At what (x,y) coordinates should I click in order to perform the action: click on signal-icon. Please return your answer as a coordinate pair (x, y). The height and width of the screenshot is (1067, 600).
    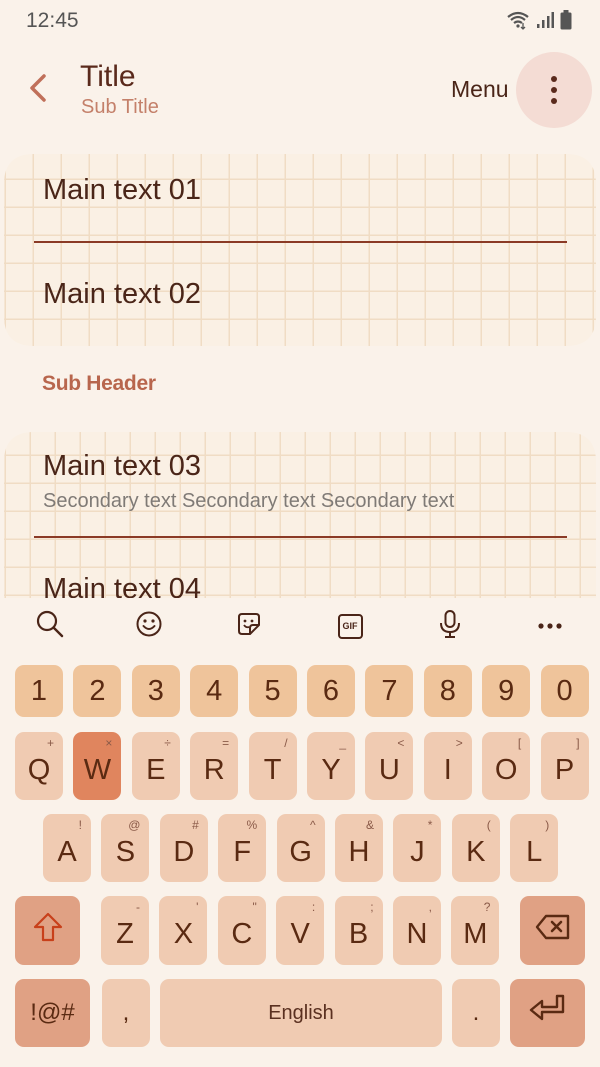
    Looking at the image, I should click on (545, 22).